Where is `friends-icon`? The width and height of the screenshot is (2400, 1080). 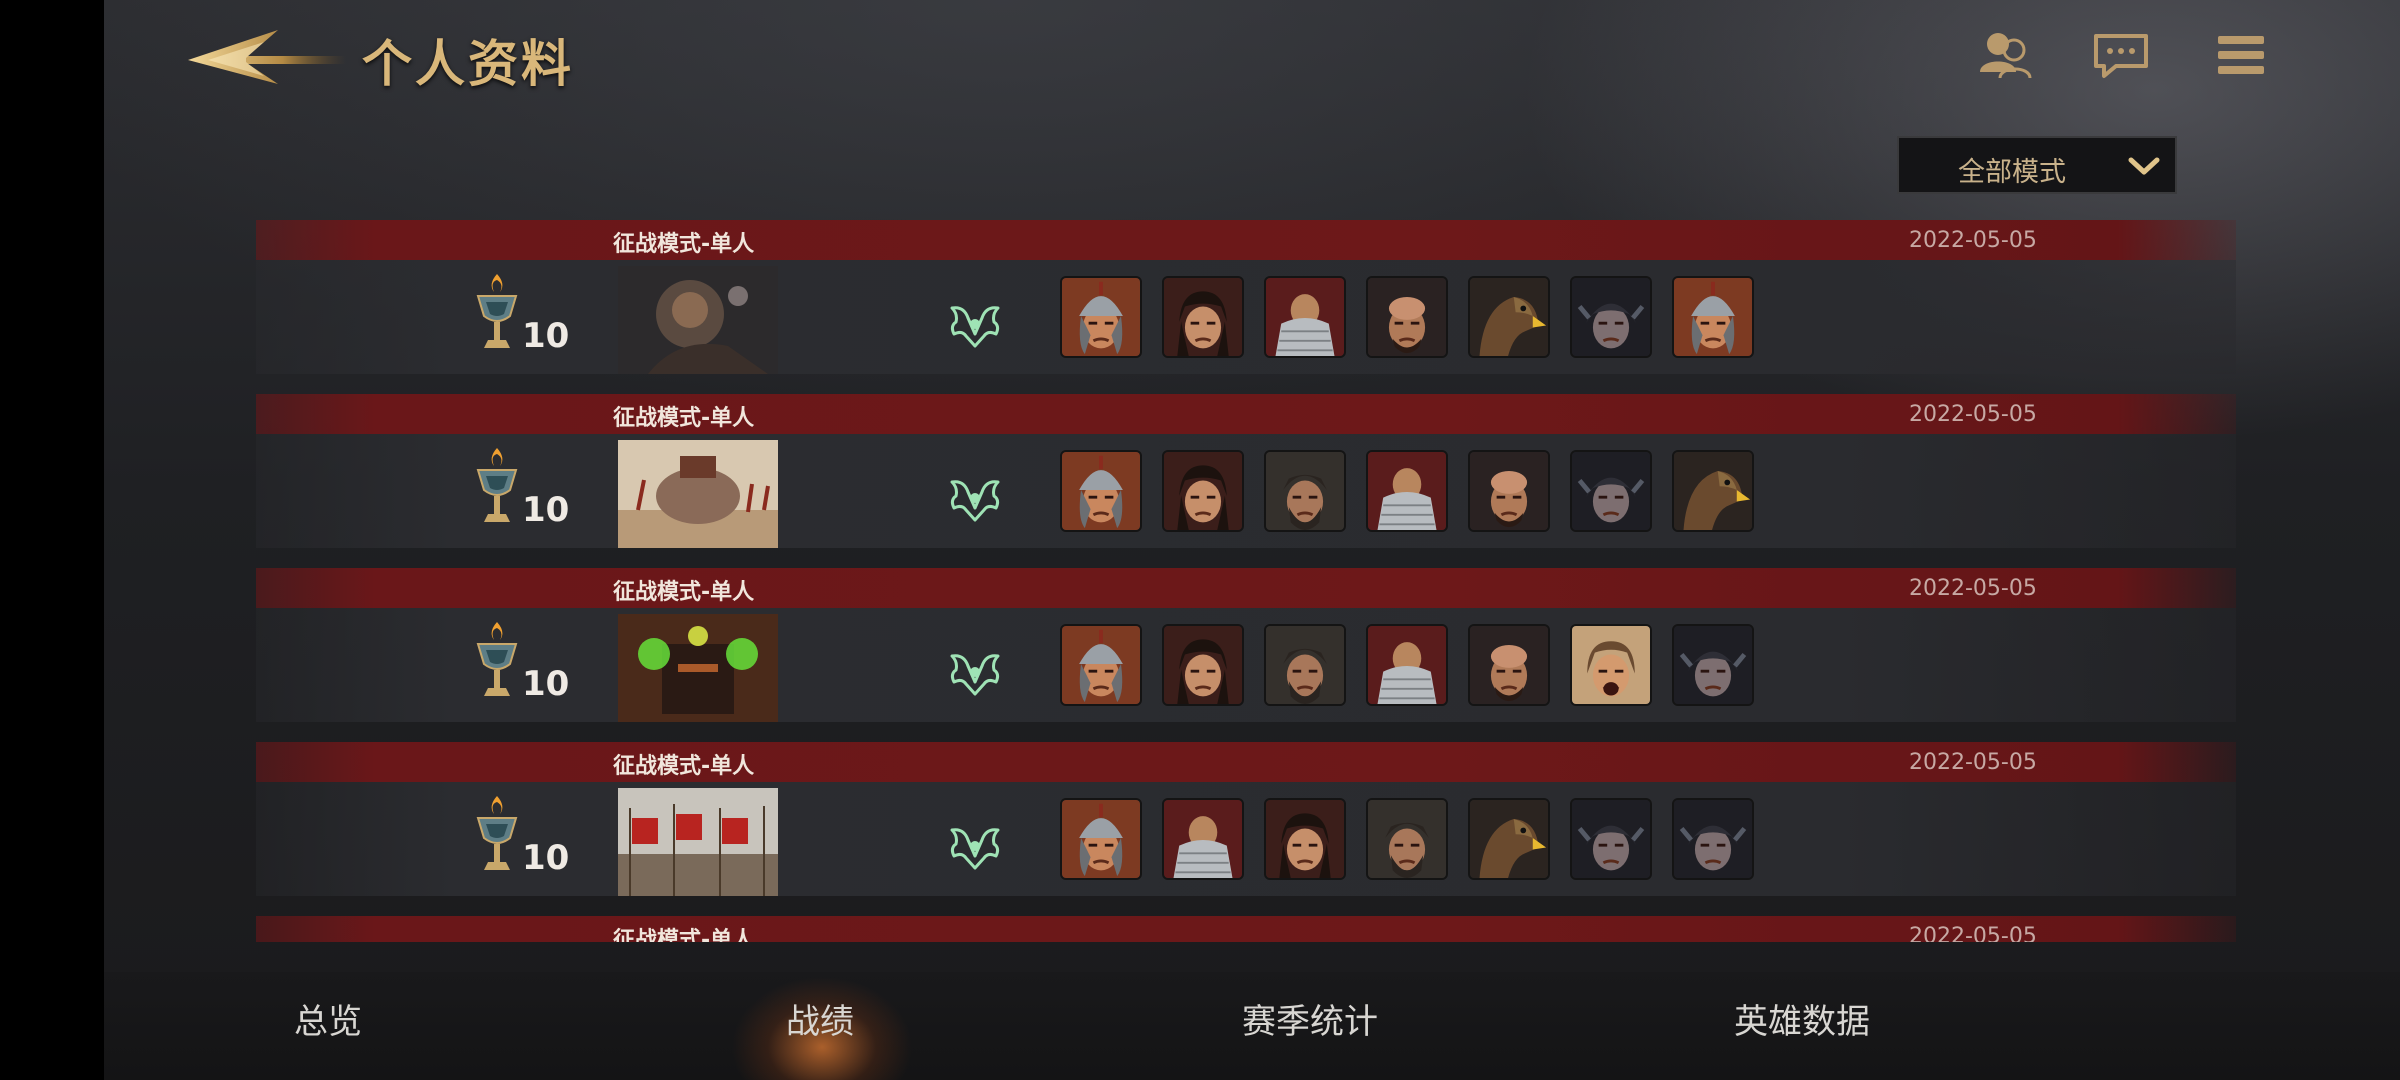
friends-icon is located at coordinates (2005, 55).